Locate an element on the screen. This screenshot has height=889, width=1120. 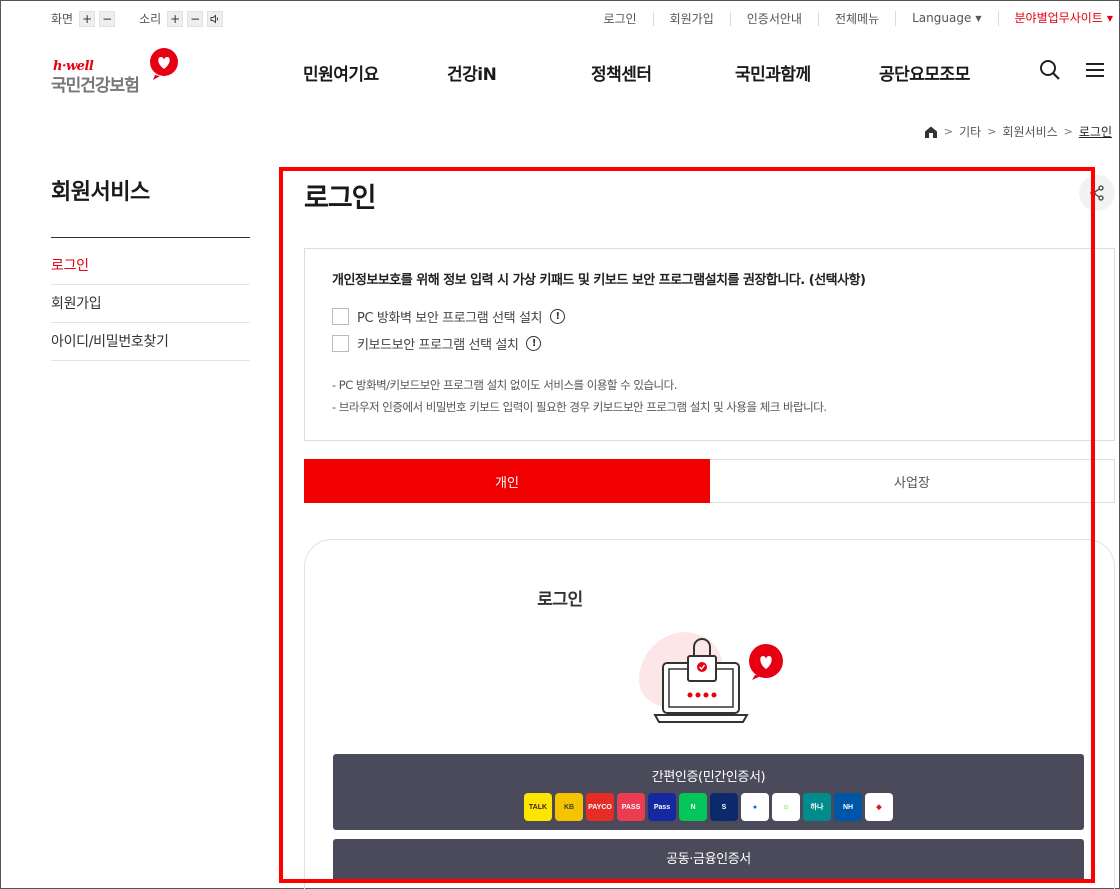
share-button is located at coordinates (1097, 193).